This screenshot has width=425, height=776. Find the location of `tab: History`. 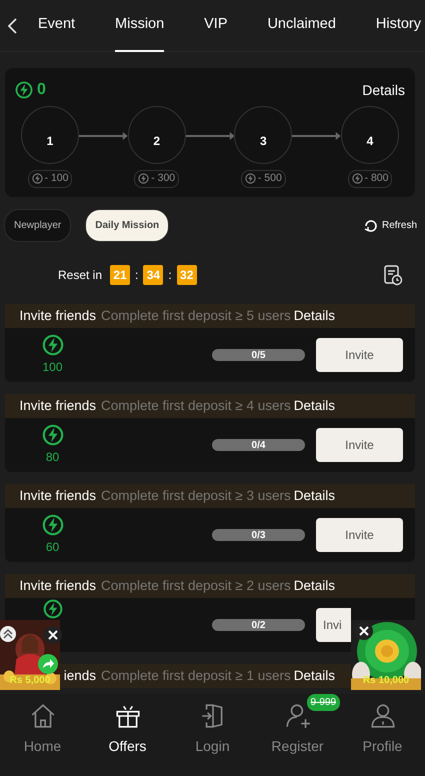

tab: History is located at coordinates (398, 26).